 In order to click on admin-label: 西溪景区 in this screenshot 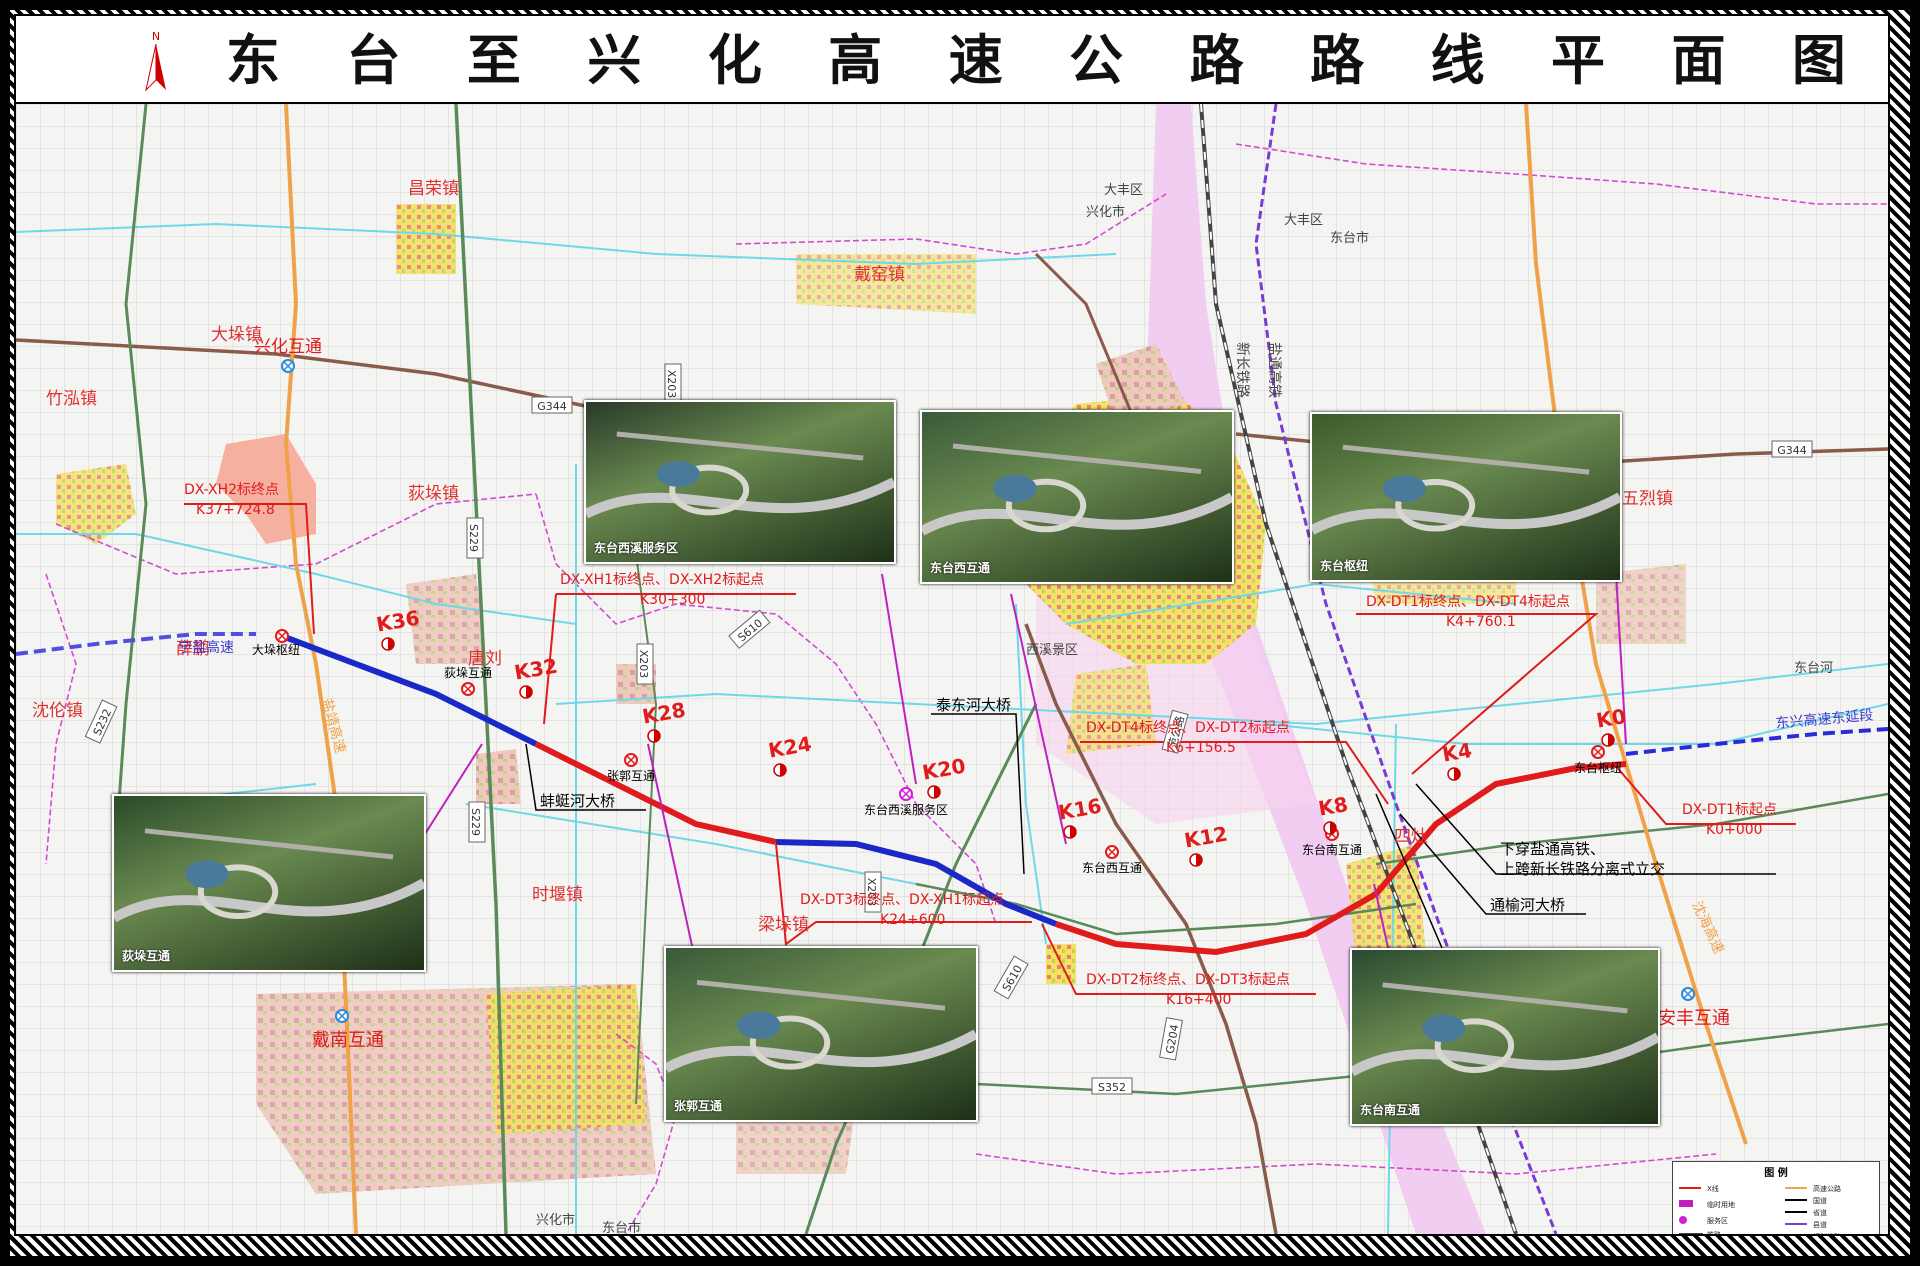, I will do `click(1052, 650)`.